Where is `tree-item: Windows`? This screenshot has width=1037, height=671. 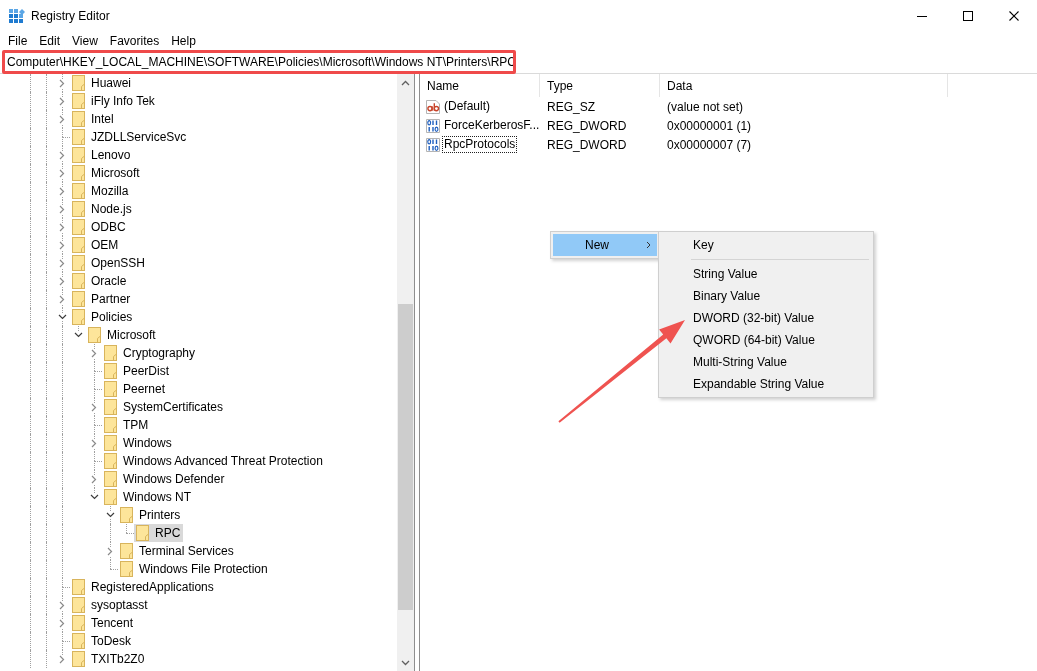
tree-item: Windows is located at coordinates (138, 443).